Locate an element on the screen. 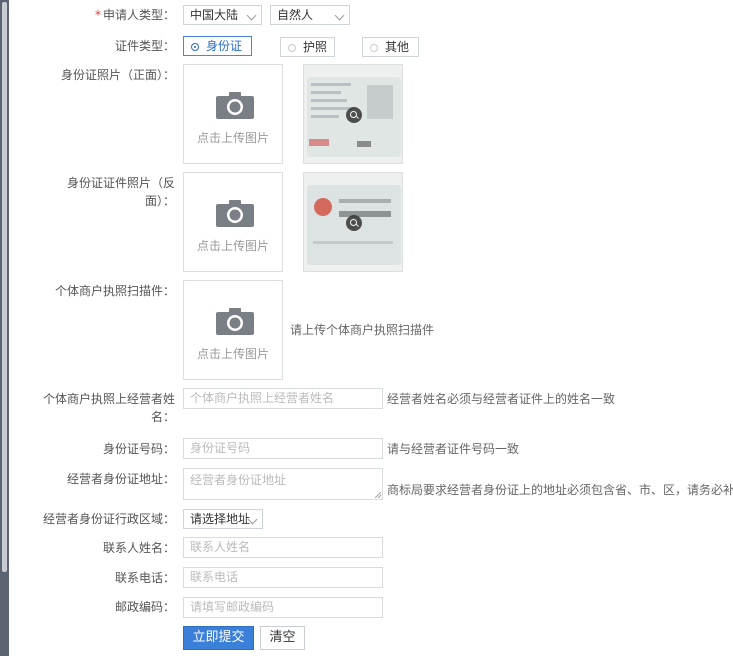 This screenshot has height=656, width=733. id-back-upload: 点击上传图片 is located at coordinates (233, 222).